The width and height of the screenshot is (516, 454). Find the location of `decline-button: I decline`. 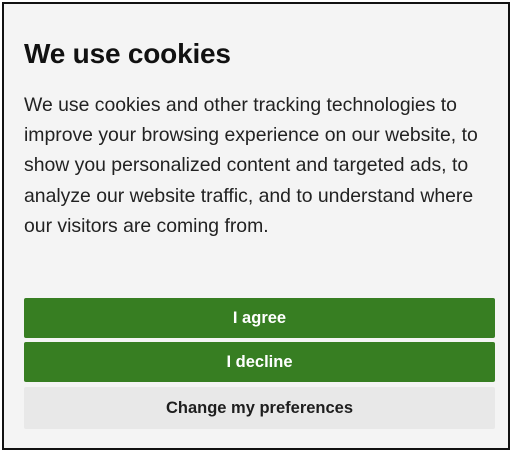

decline-button: I decline is located at coordinates (259, 362).